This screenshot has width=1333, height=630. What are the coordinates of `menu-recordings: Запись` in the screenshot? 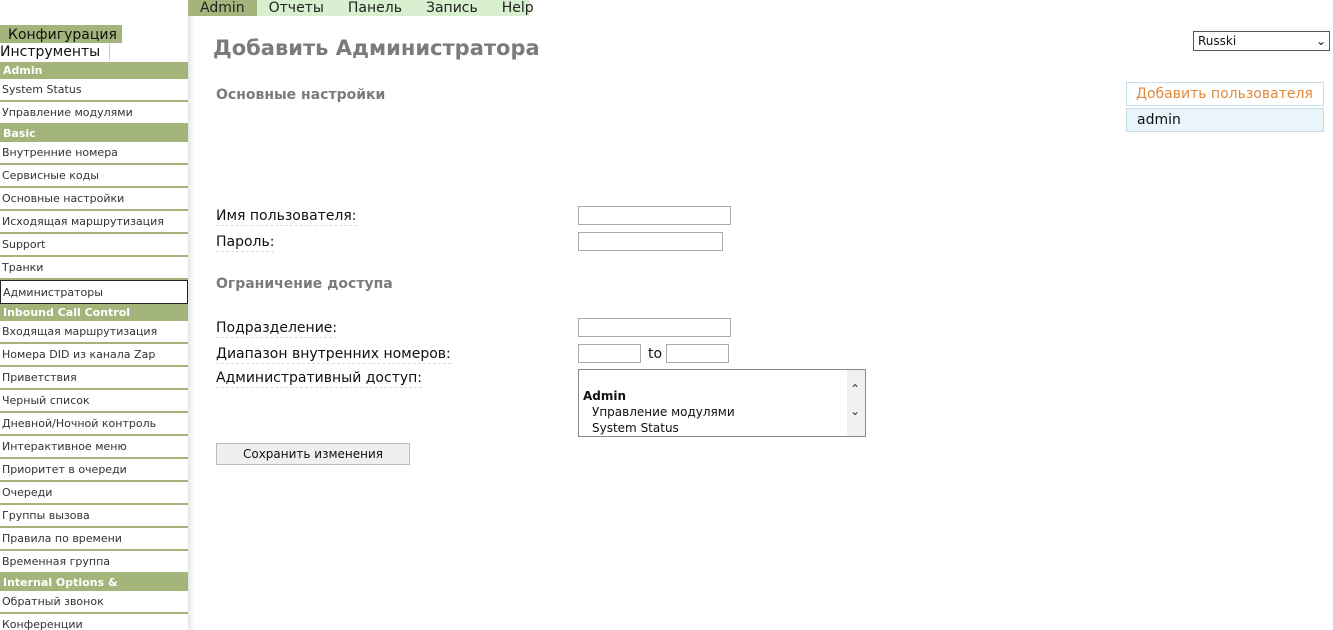 It's located at (452, 8).